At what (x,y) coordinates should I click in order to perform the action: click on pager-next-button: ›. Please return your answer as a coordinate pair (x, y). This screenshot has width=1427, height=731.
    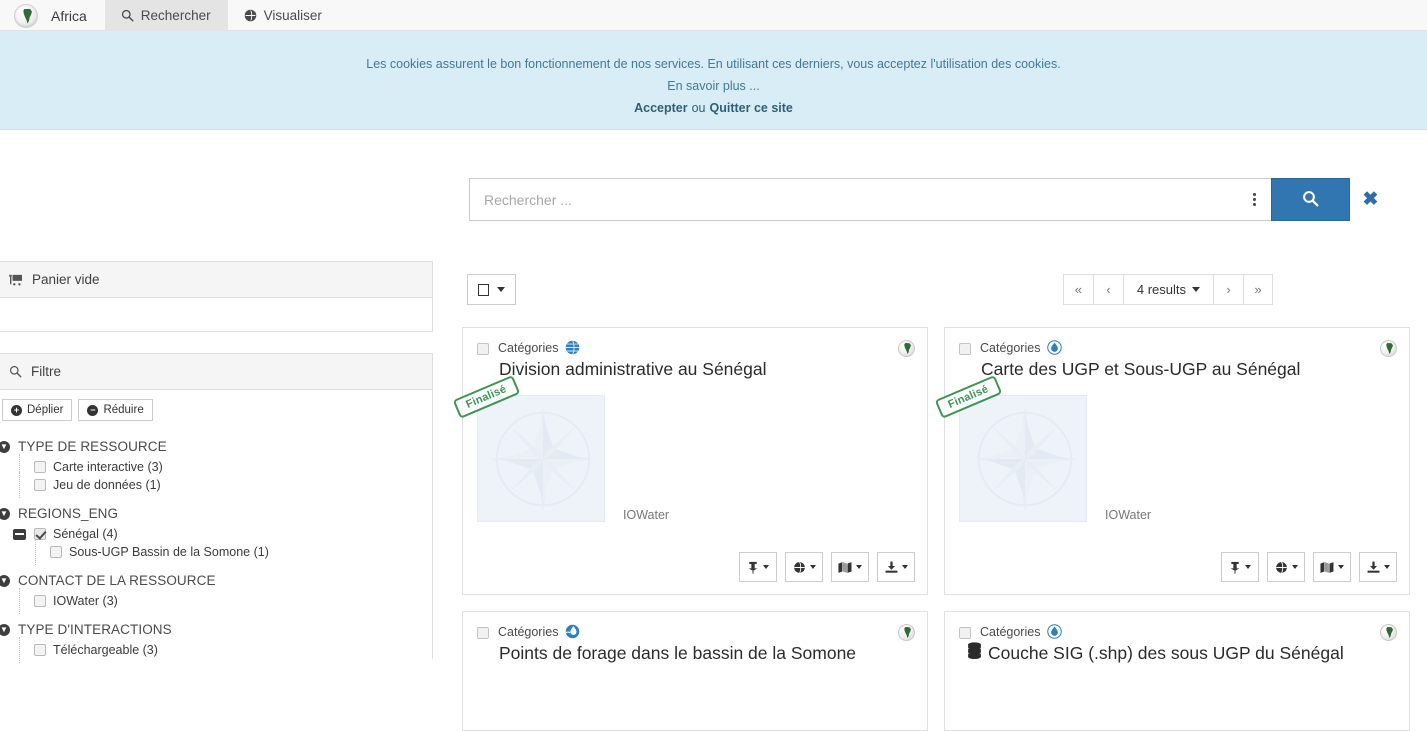
    Looking at the image, I should click on (1228, 289).